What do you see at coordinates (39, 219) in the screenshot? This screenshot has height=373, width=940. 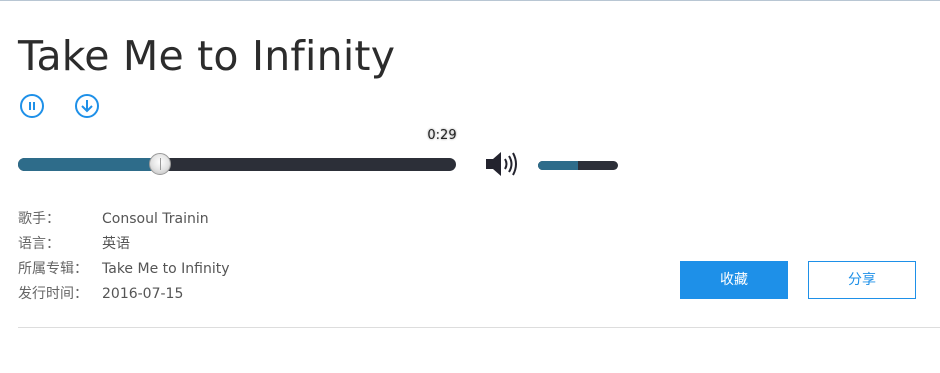 I see `singer-label: 歌手：` at bounding box center [39, 219].